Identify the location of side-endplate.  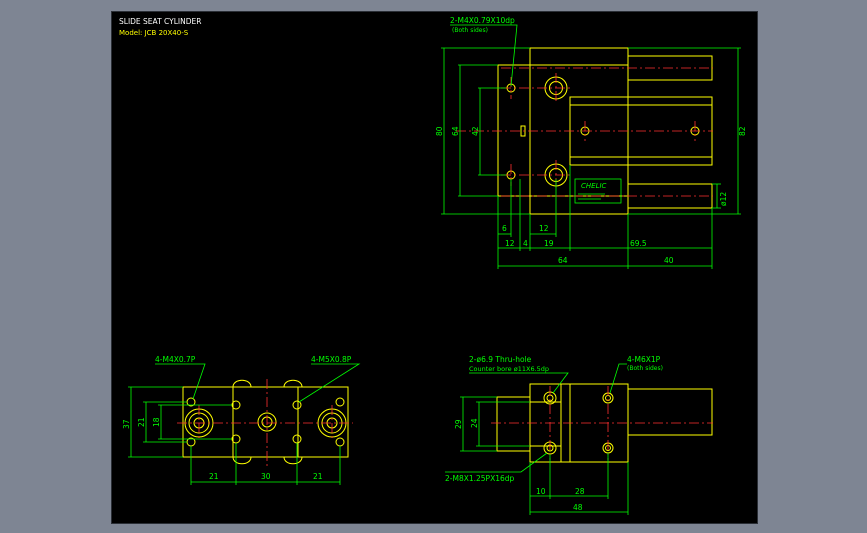
(513, 424).